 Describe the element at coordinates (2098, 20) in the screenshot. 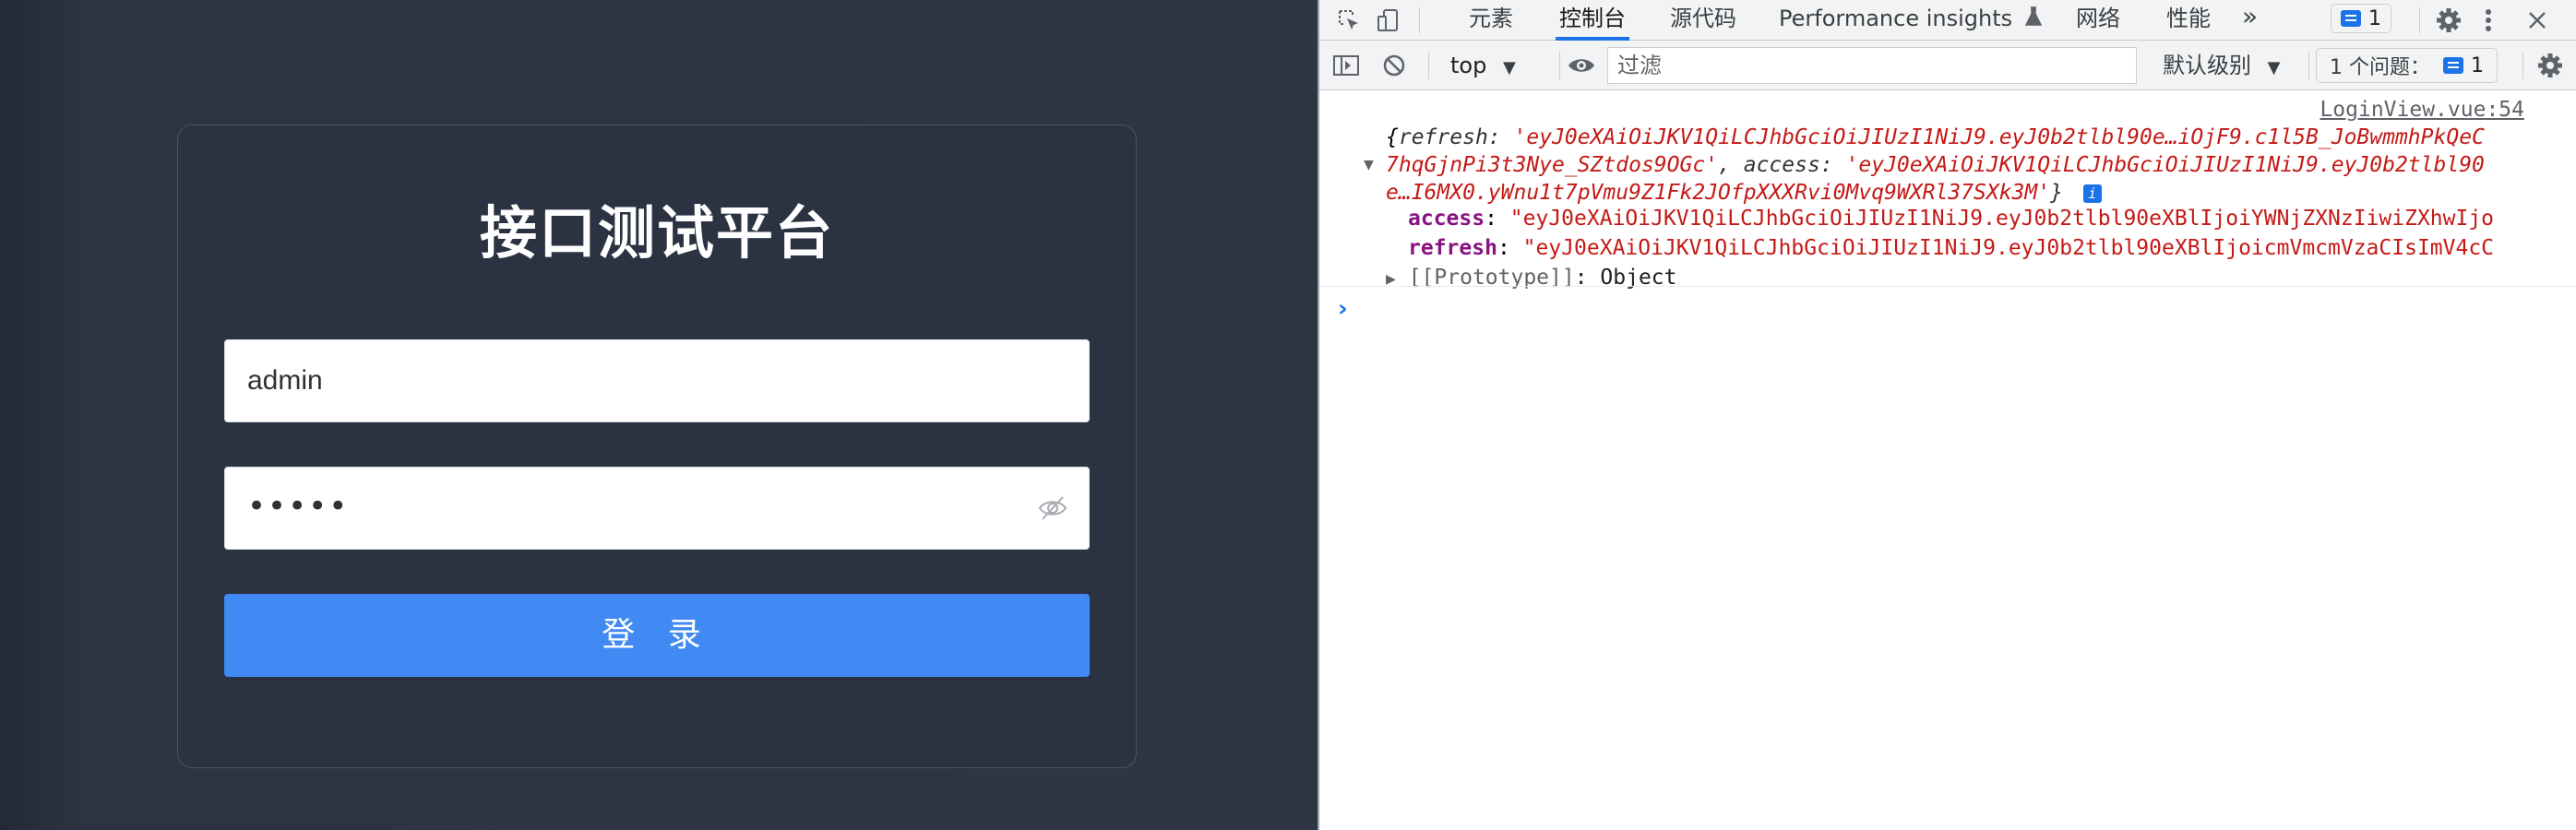

I see `tab-network: 网络` at that location.